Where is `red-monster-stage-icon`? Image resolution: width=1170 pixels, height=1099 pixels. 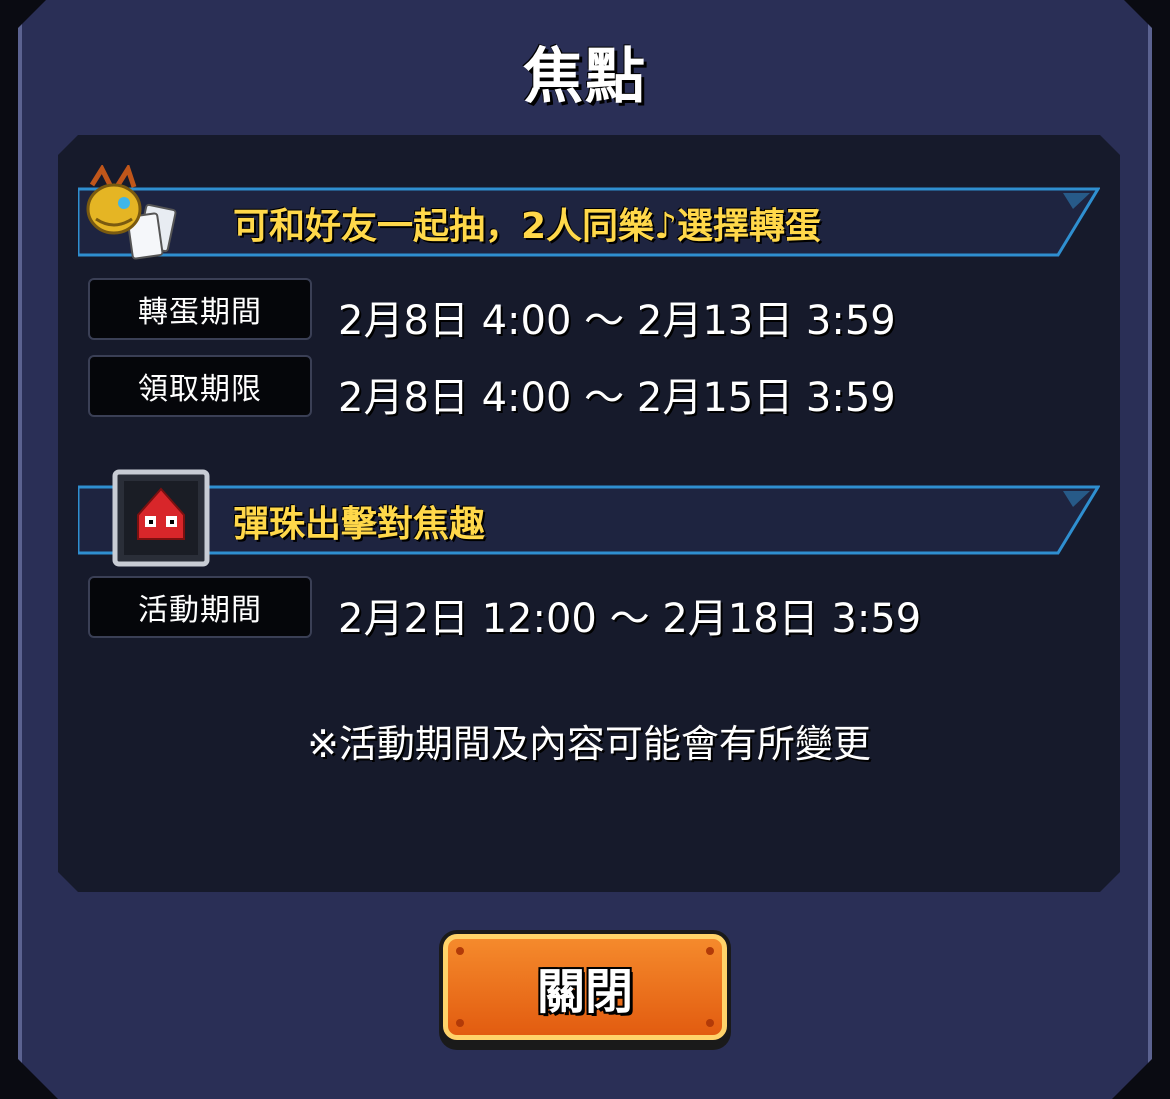 red-monster-stage-icon is located at coordinates (161, 518).